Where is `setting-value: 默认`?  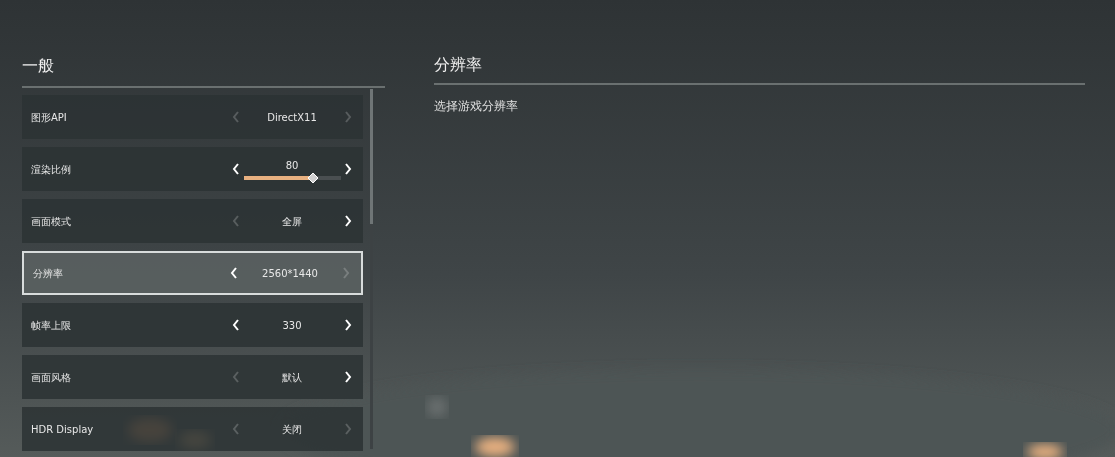
setting-value: 默认 is located at coordinates (292, 377).